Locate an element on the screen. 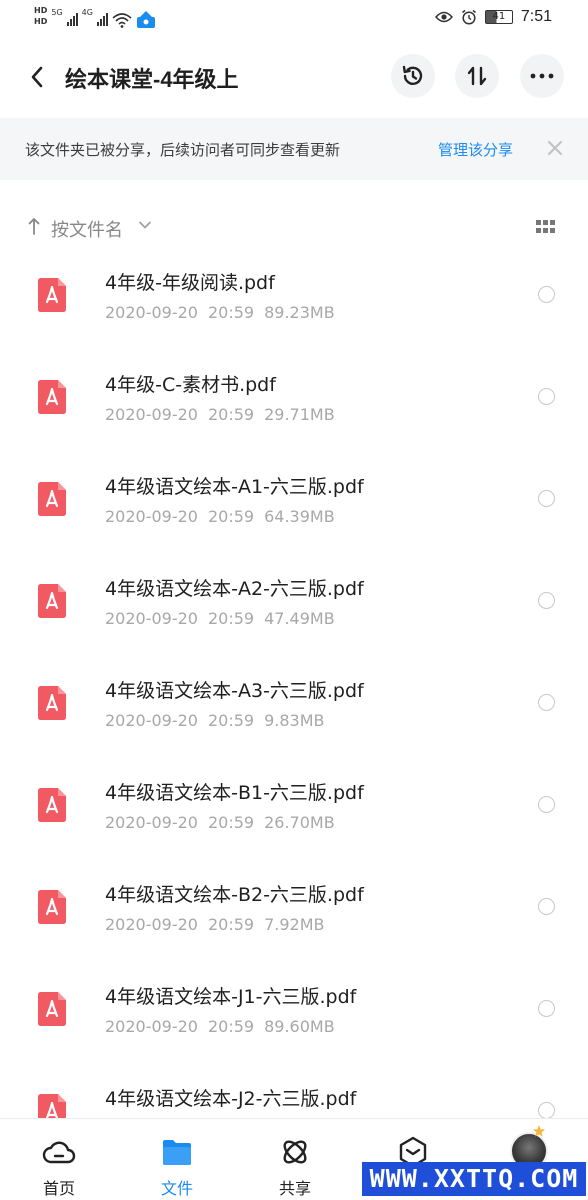  network-5g-label: 5G is located at coordinates (57, 12).